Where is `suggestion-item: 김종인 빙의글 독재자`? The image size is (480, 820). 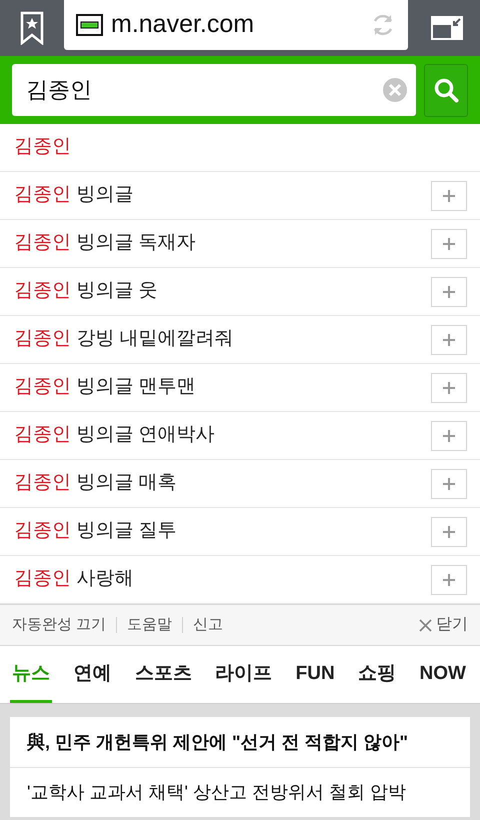
suggestion-item: 김종인 빙의글 독재자 is located at coordinates (105, 243).